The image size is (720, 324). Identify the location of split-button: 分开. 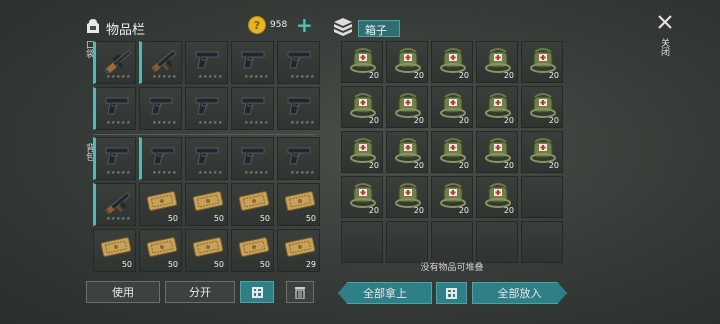
(200, 292).